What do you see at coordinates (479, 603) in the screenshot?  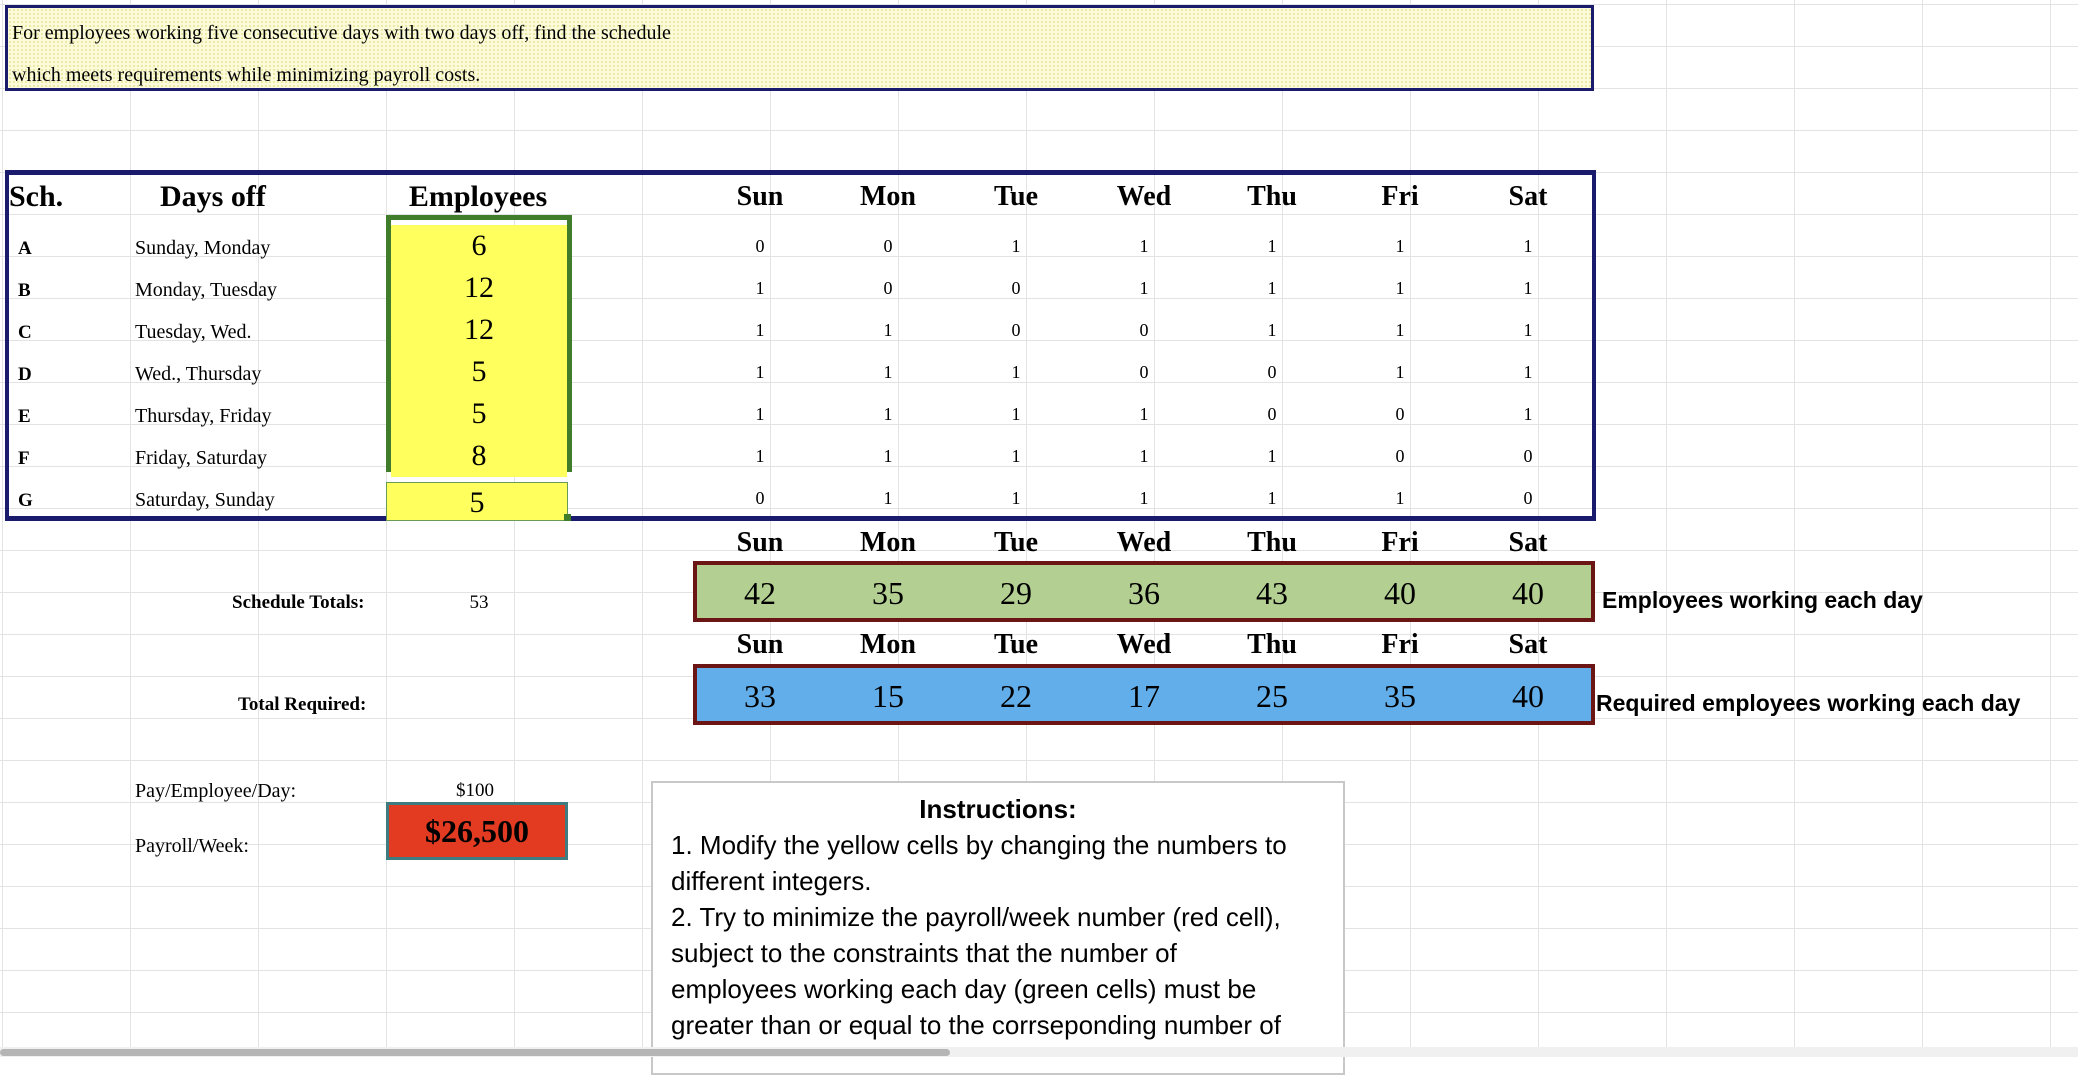 I see `schedule-totals-value: 53` at bounding box center [479, 603].